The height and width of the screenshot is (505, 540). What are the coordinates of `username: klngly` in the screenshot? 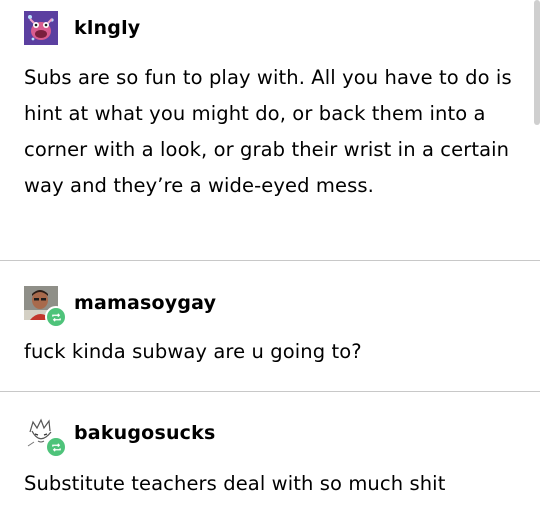 It's located at (107, 28).